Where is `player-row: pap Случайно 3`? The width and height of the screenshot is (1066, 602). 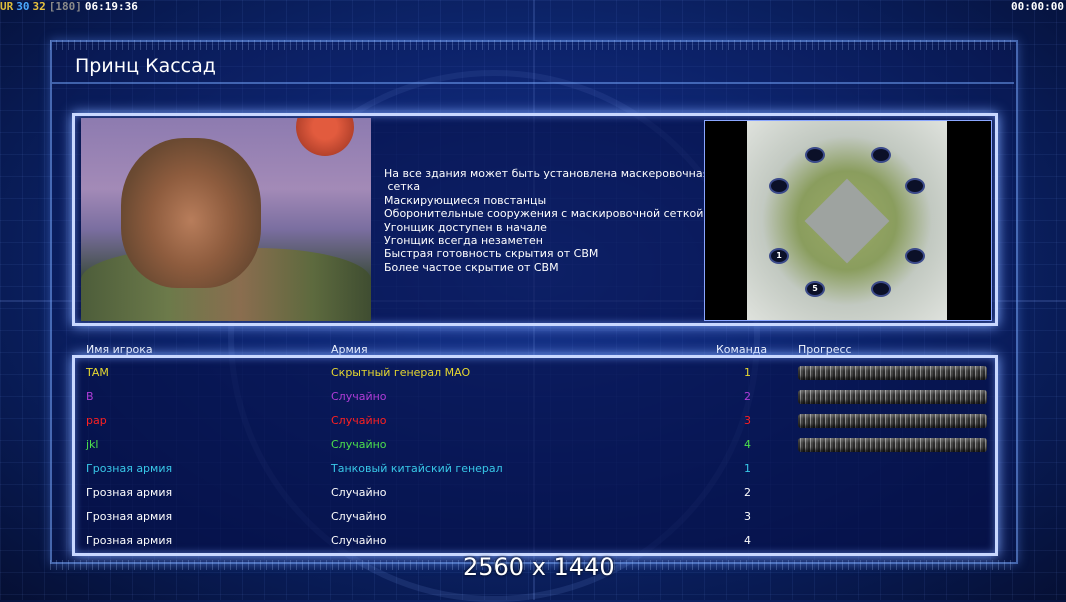 player-row: pap Случайно 3 is located at coordinates (533, 423).